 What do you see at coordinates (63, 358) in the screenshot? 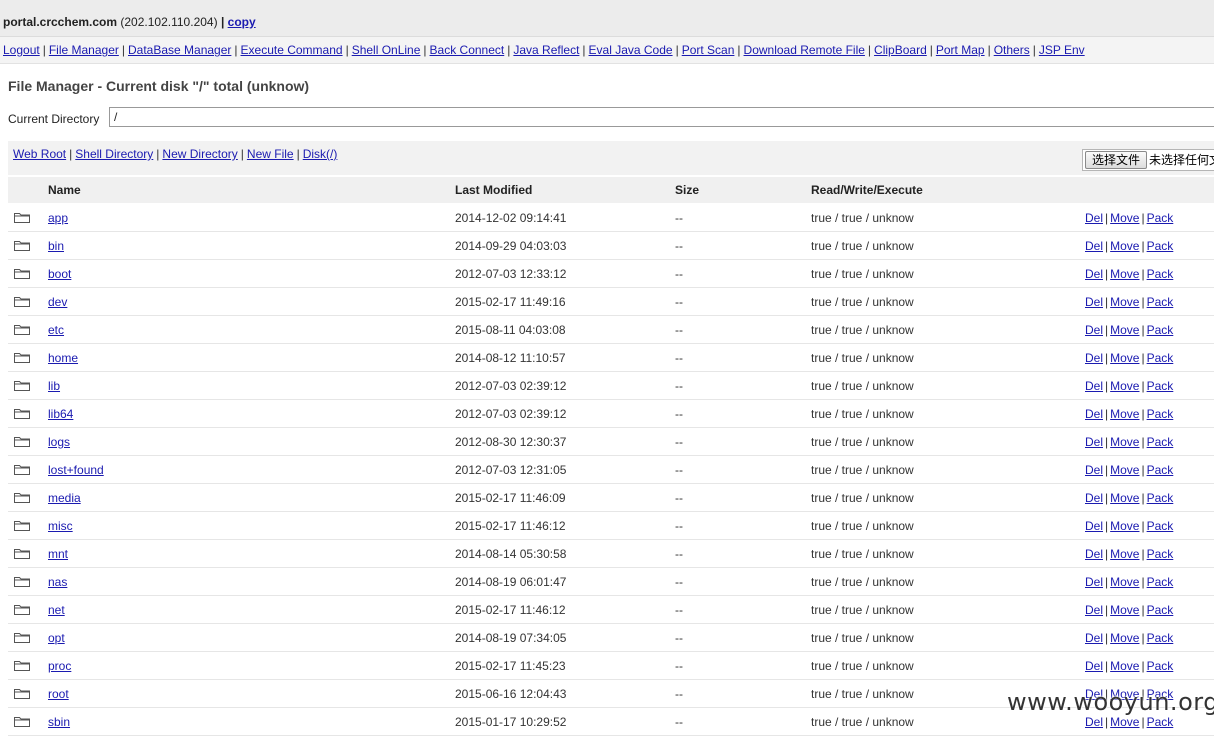
I see `folder-name-link: home` at bounding box center [63, 358].